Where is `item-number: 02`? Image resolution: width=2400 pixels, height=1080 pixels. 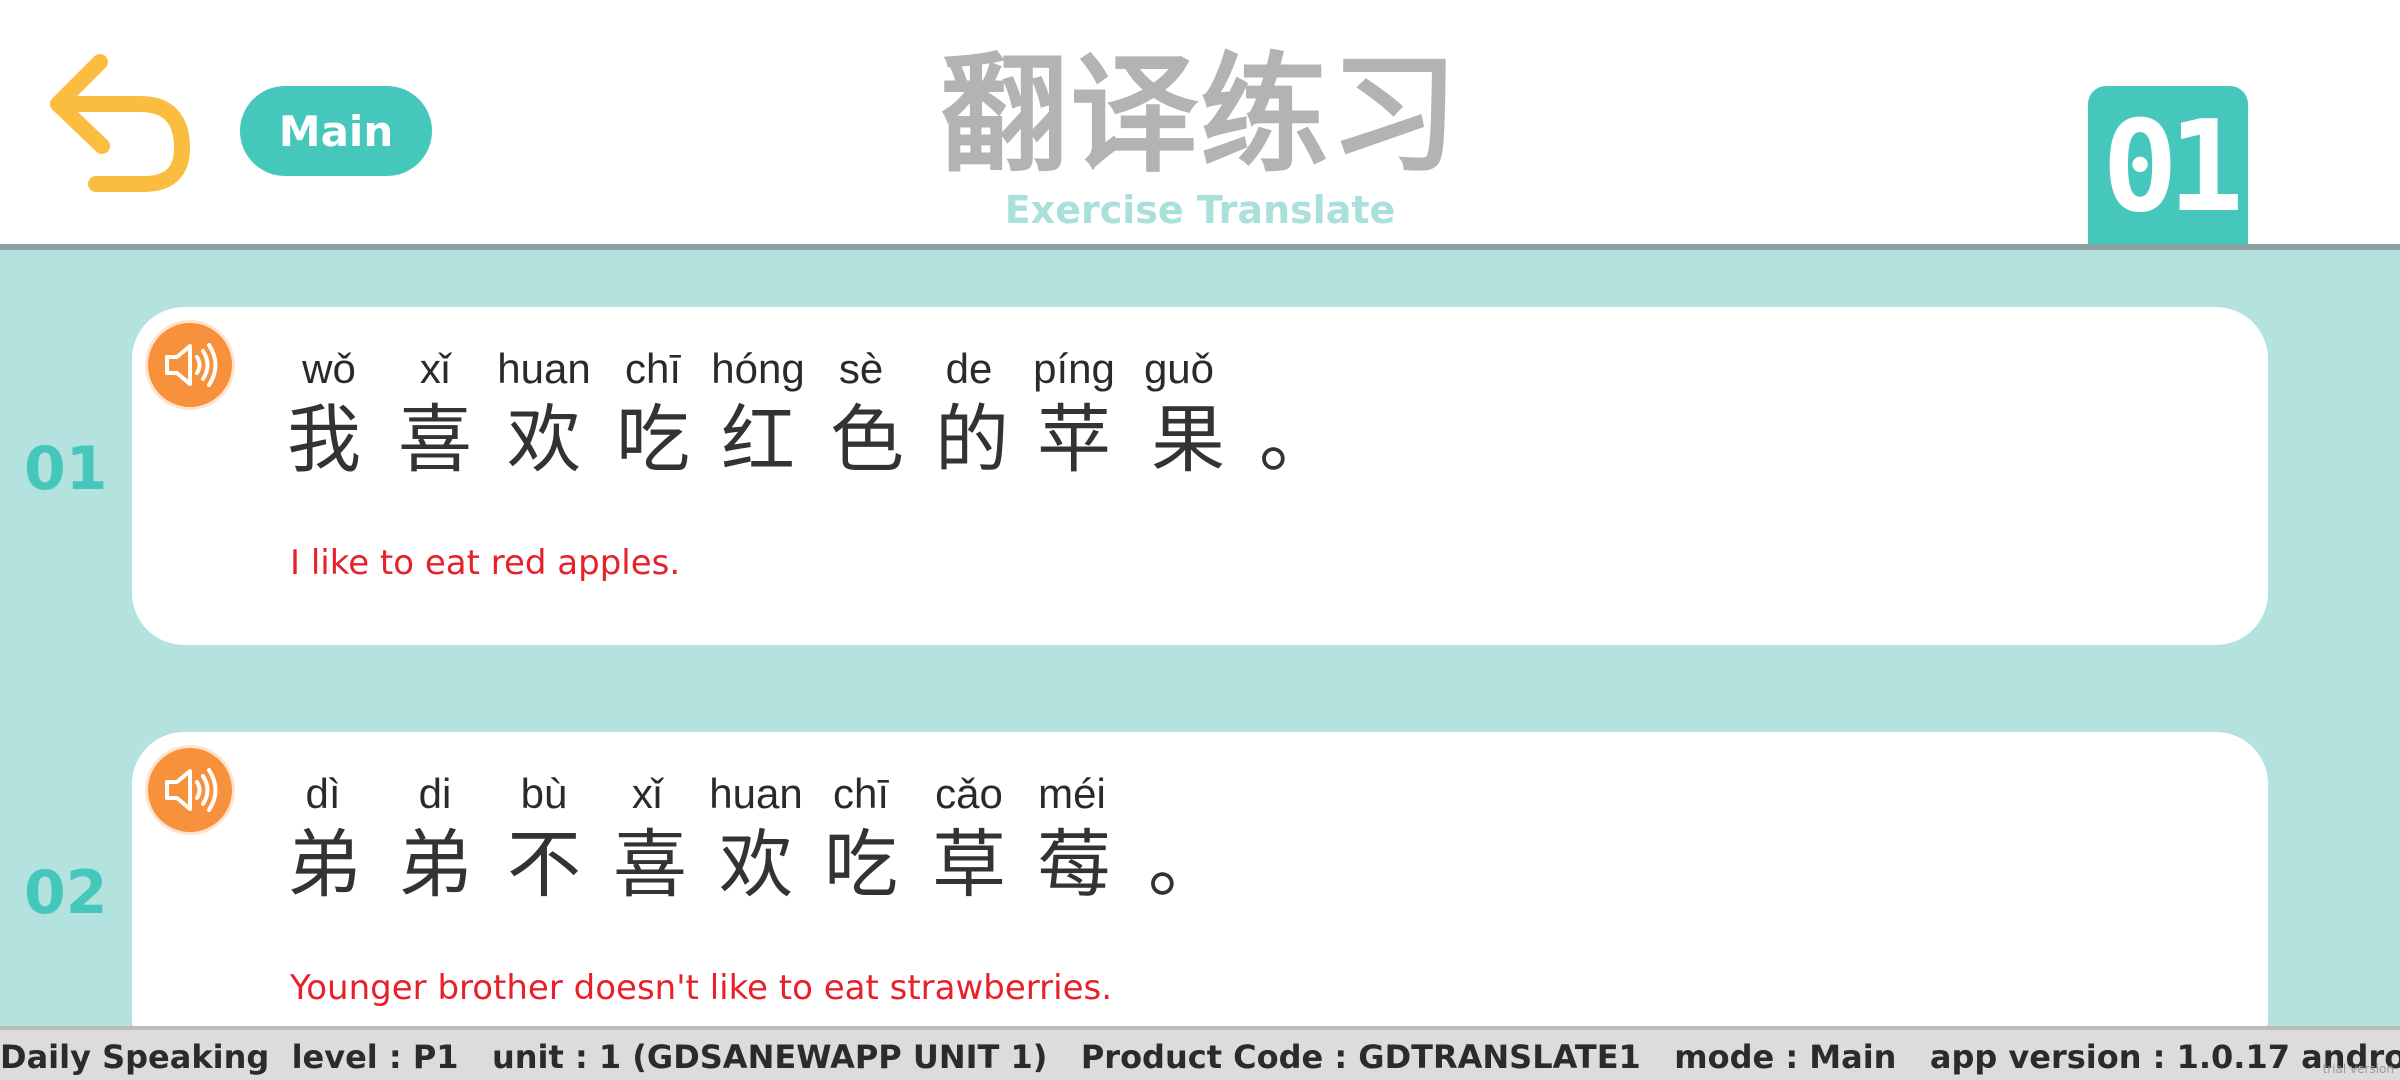
item-number: 02 is located at coordinates (66, 893).